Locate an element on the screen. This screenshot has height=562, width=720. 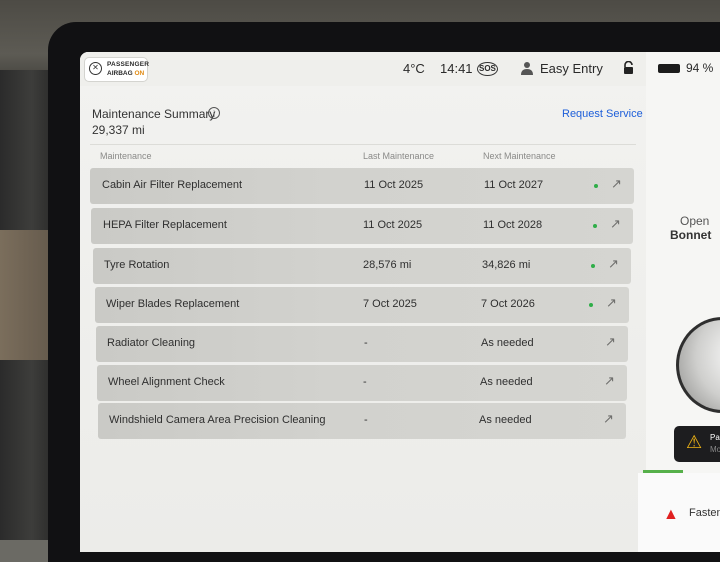
outside-temperature: 4°C is located at coordinates (414, 68).